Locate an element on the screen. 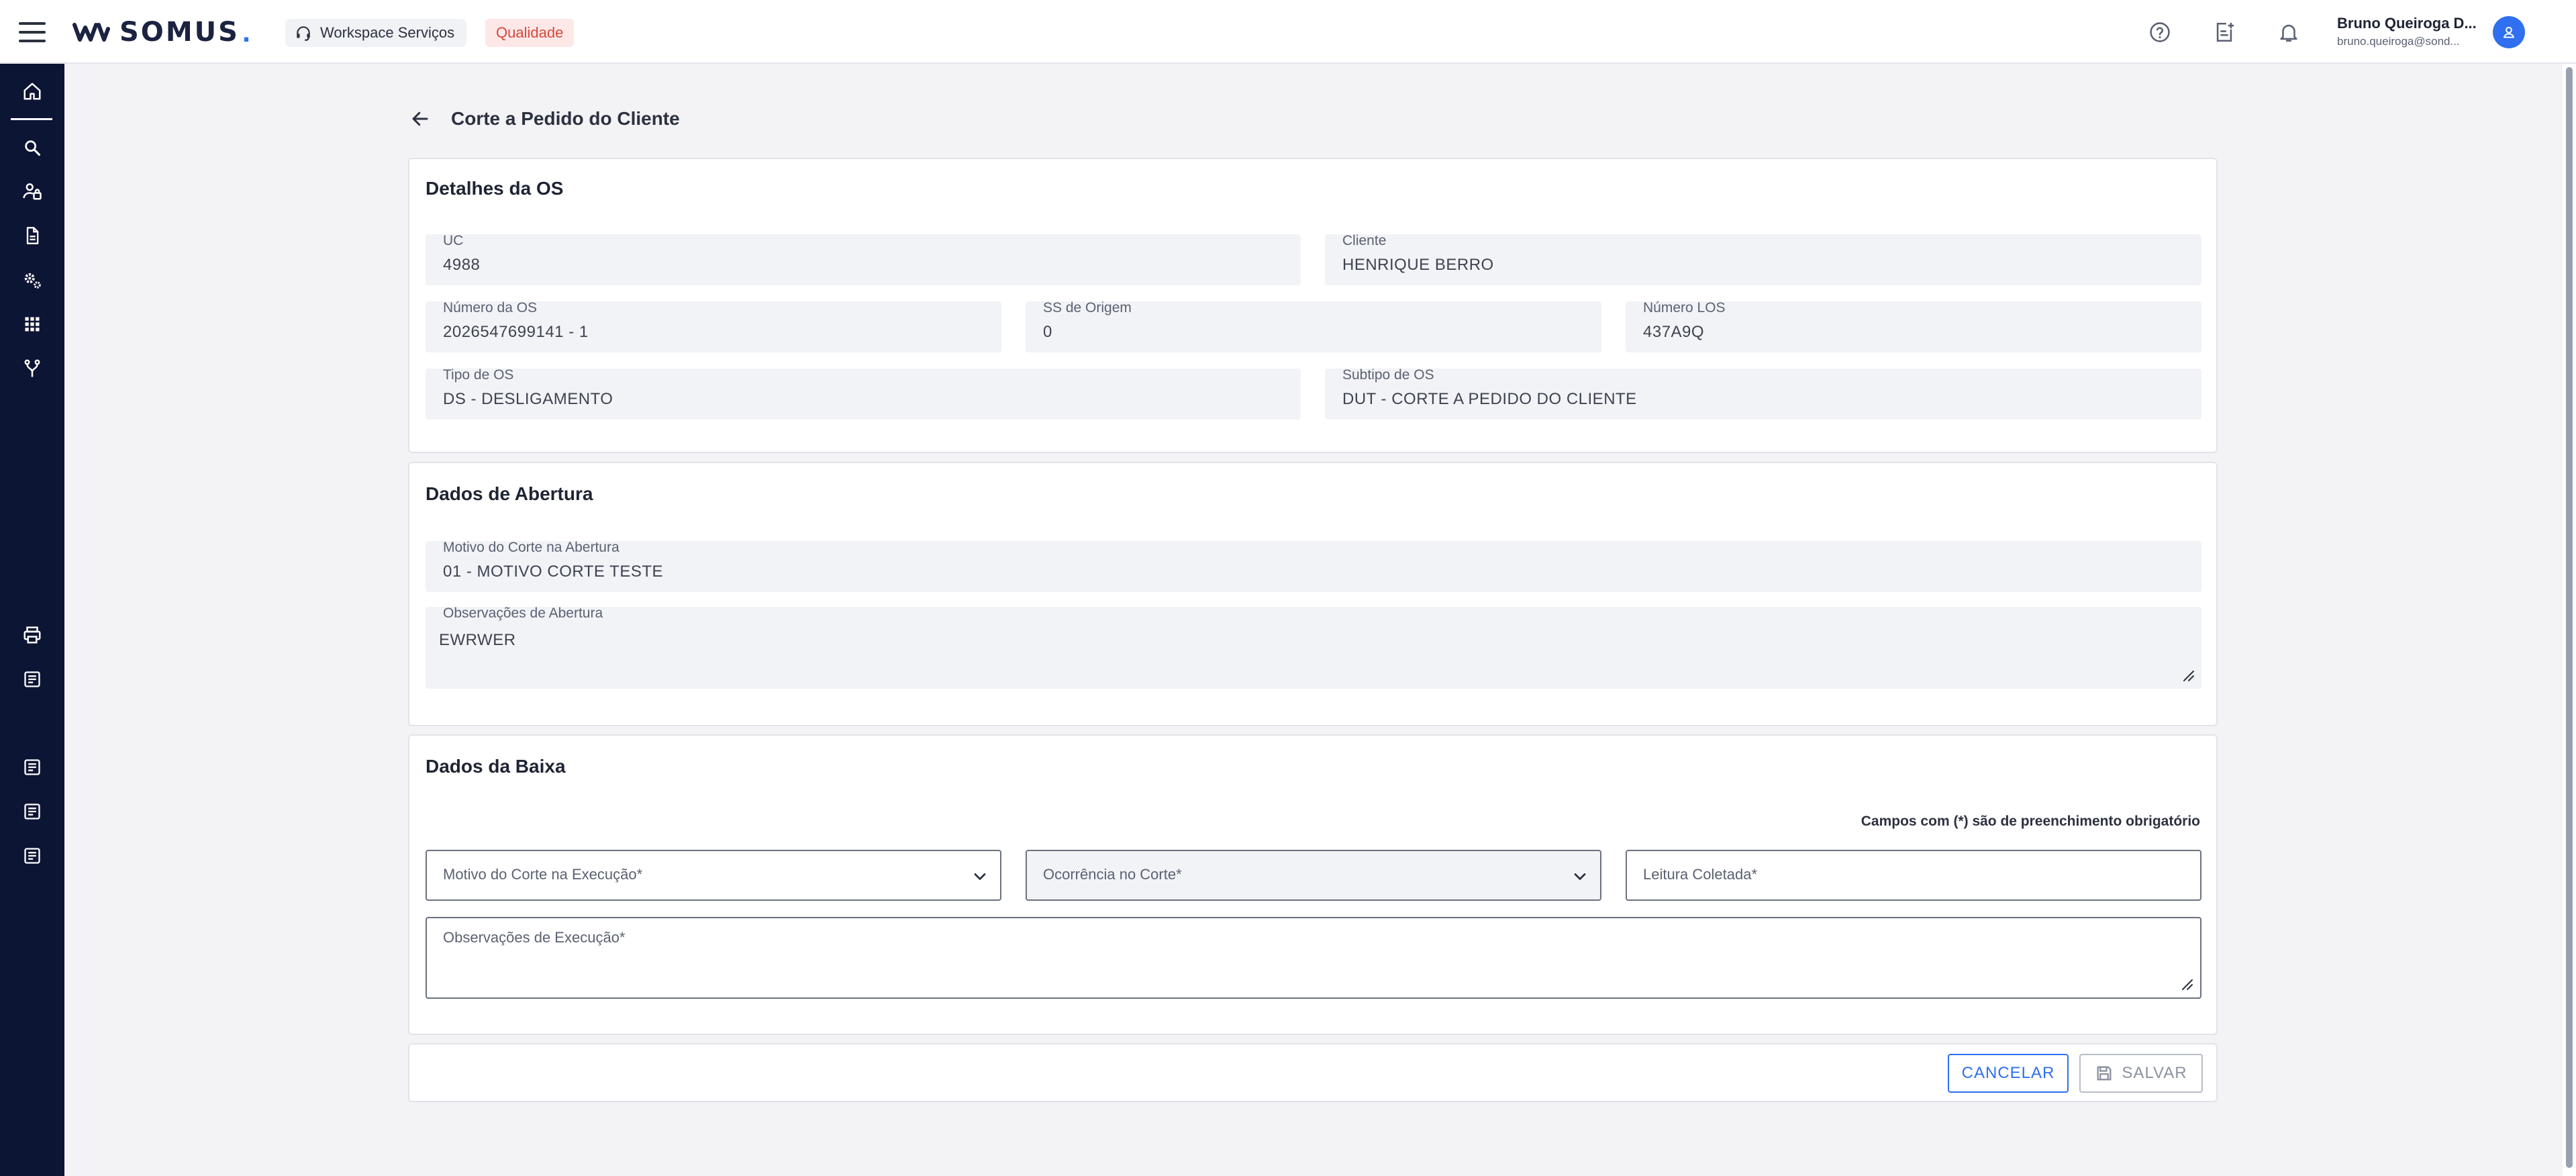 Image resolution: width=2576 pixels, height=1176 pixels. sidebar is located at coordinates (32, 620).